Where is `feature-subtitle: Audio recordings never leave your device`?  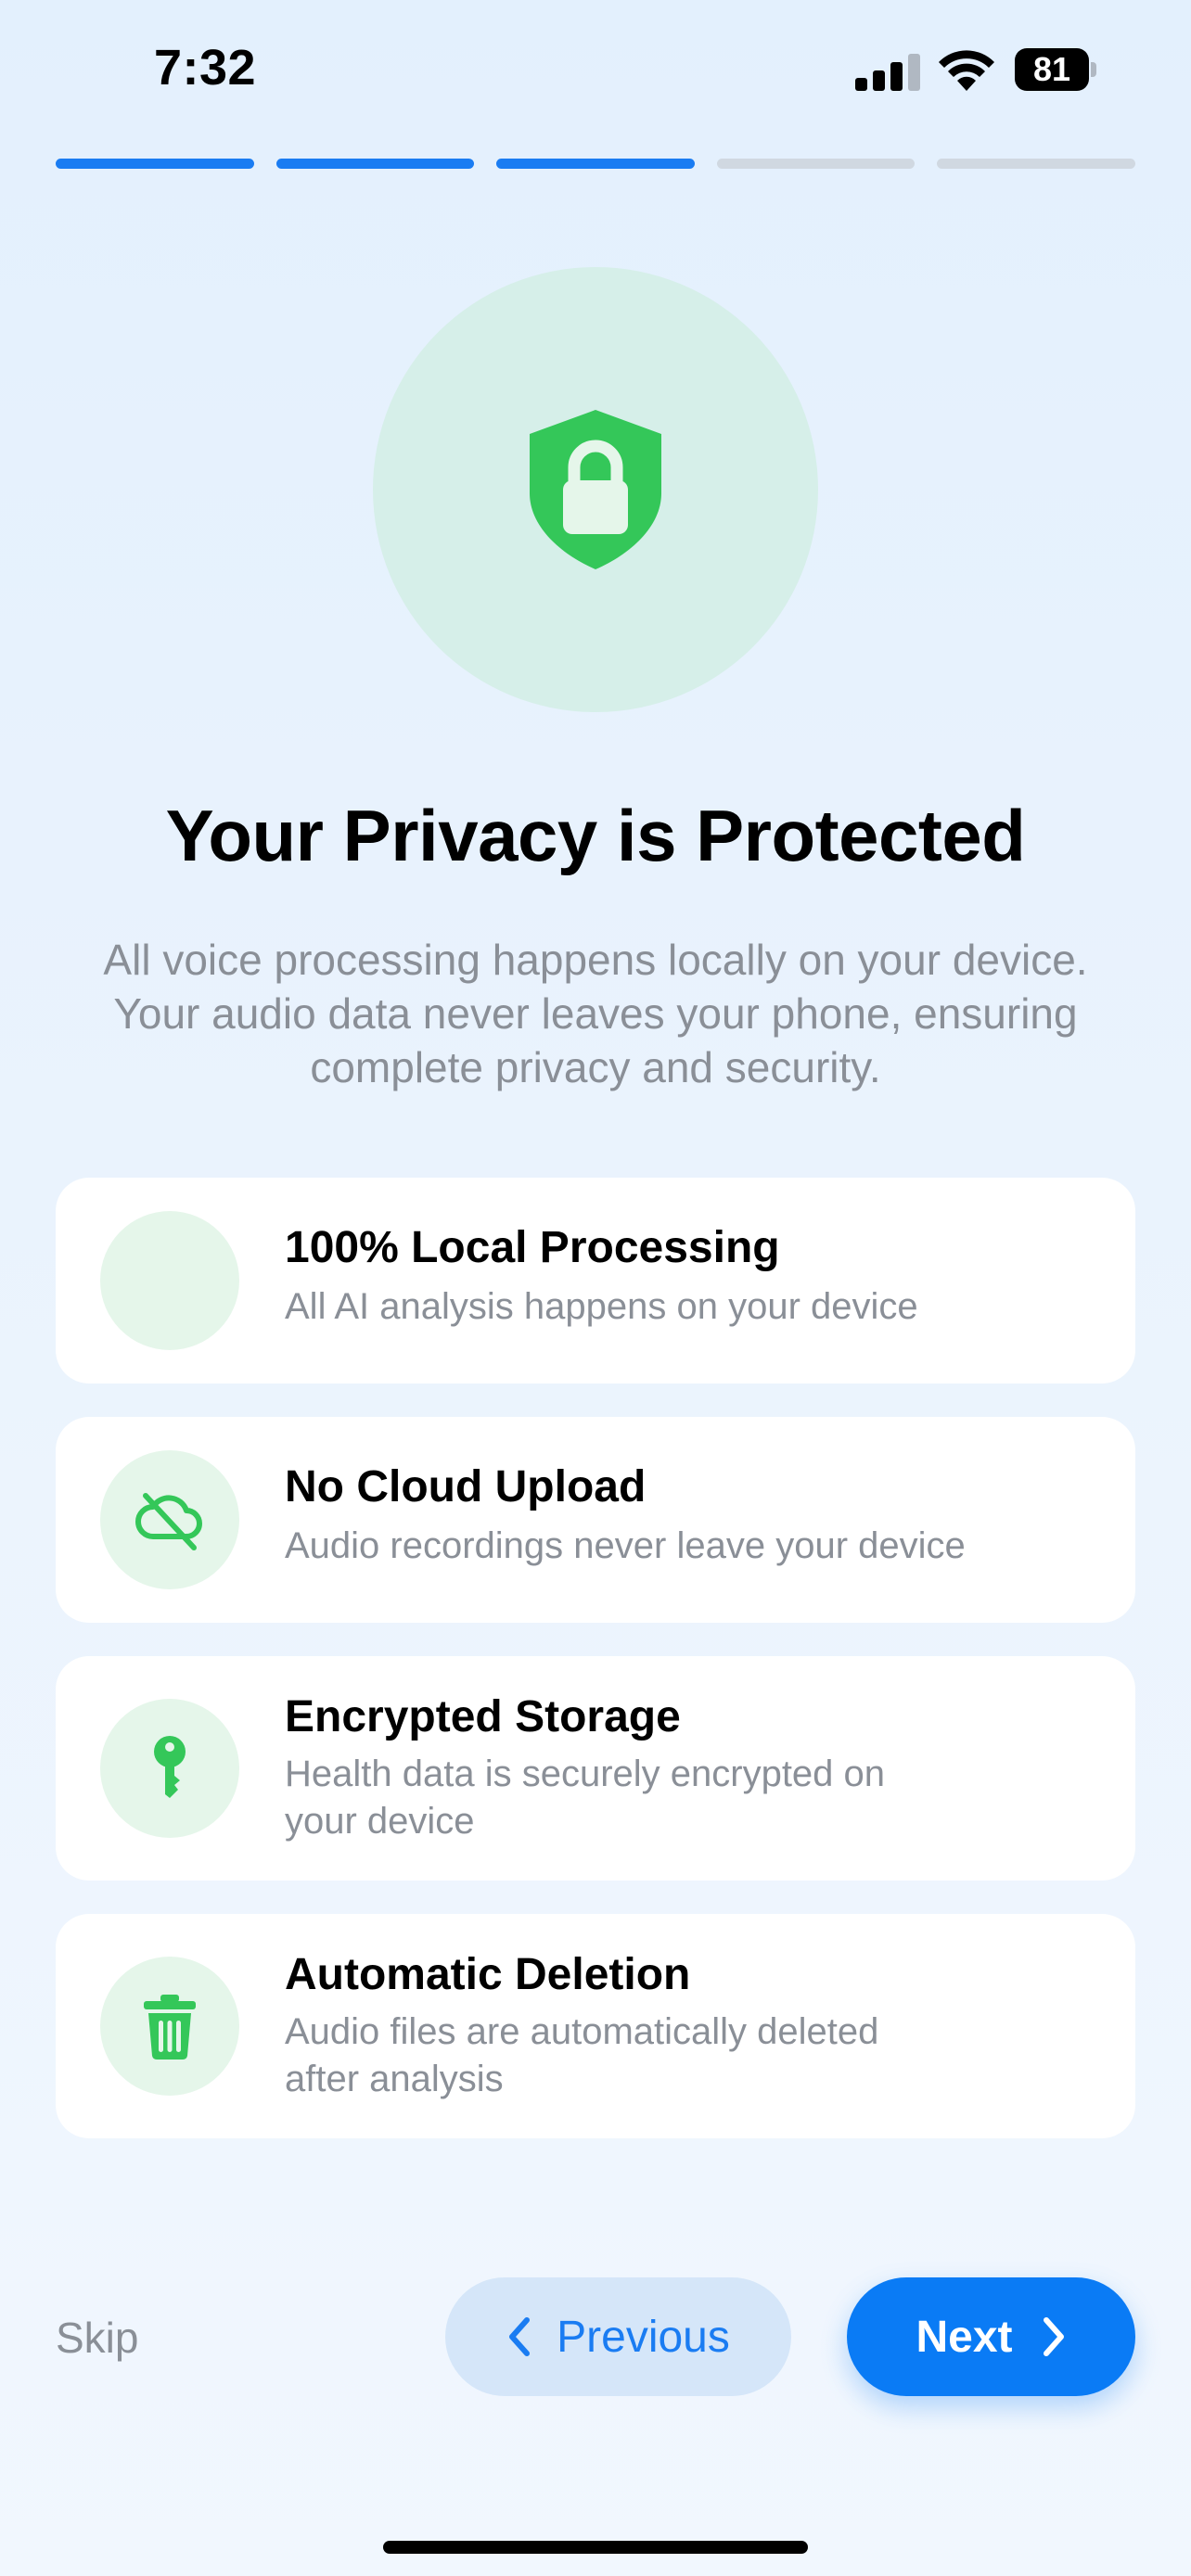
feature-subtitle: Audio recordings never leave your device is located at coordinates (637, 1546).